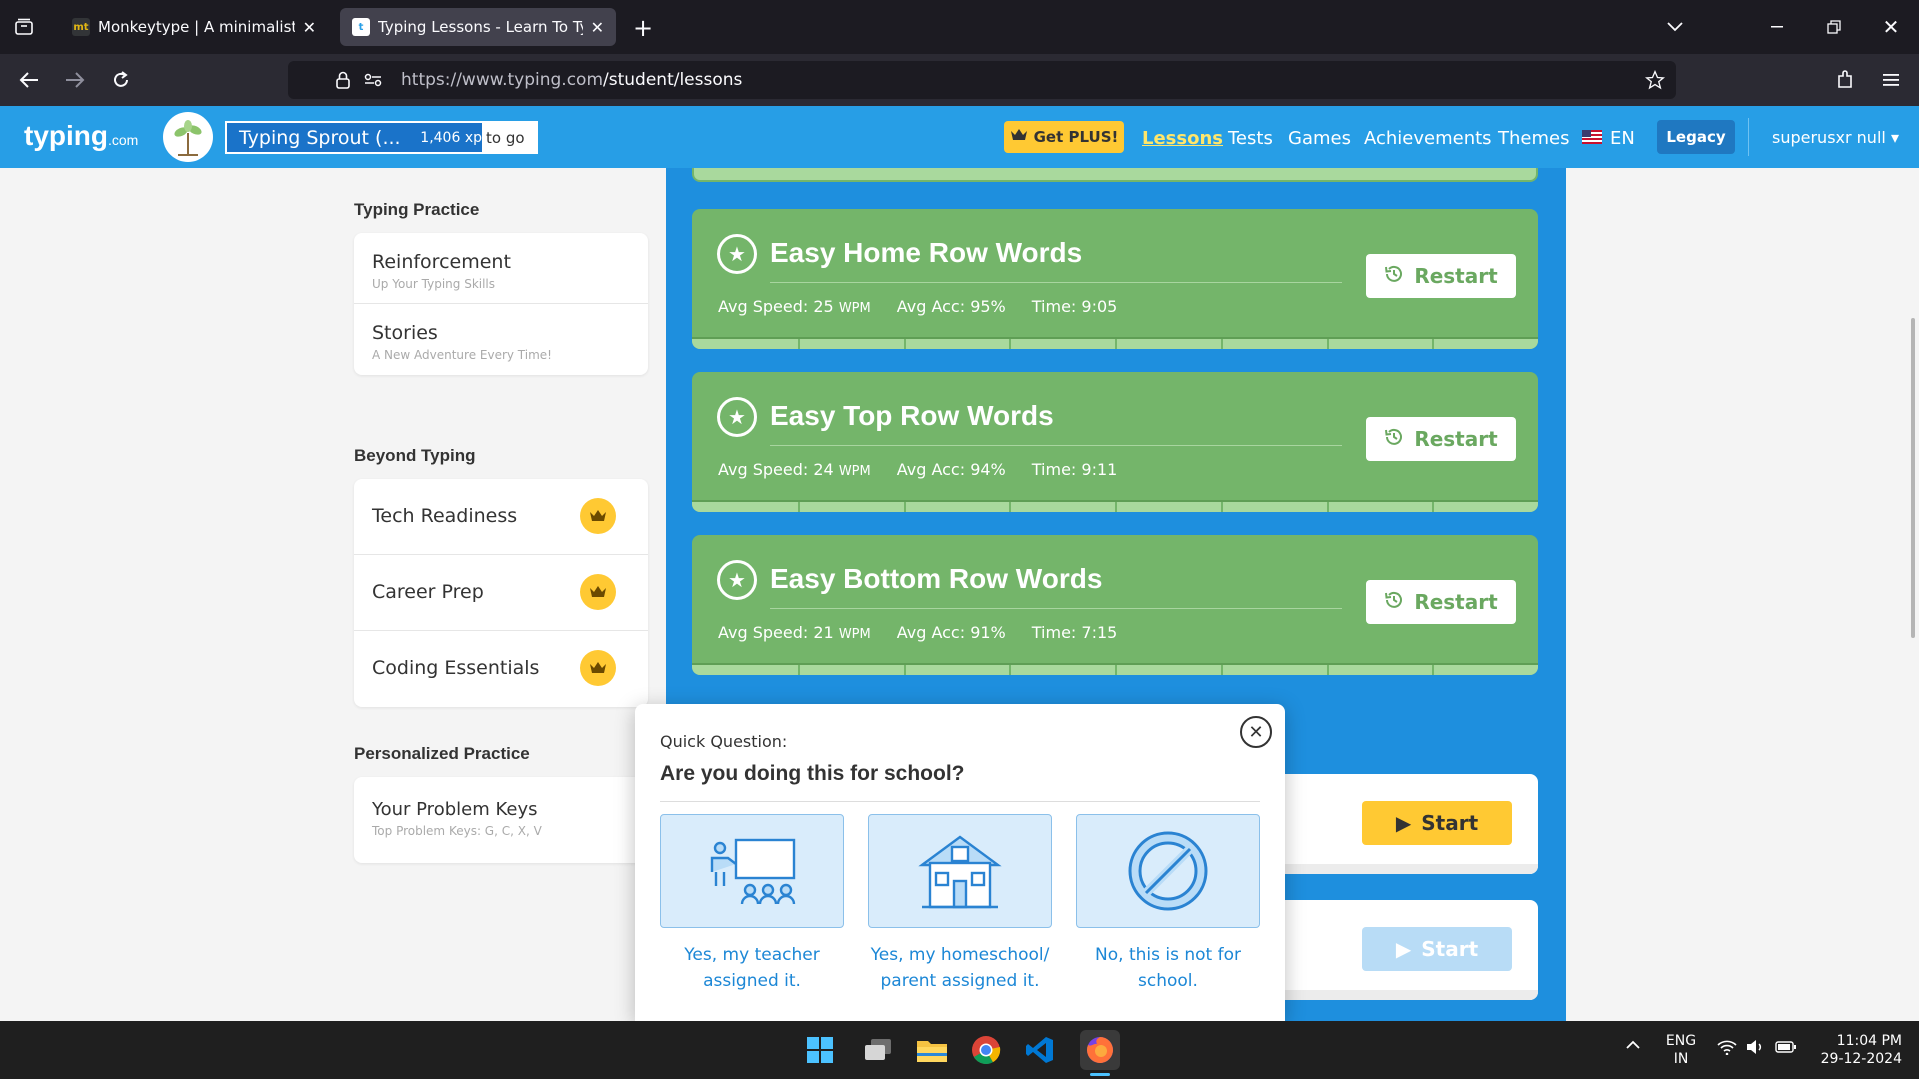 The height and width of the screenshot is (1079, 1919). What do you see at coordinates (501, 593) in the screenshot?
I see `career-prep-item: Career Prep` at bounding box center [501, 593].